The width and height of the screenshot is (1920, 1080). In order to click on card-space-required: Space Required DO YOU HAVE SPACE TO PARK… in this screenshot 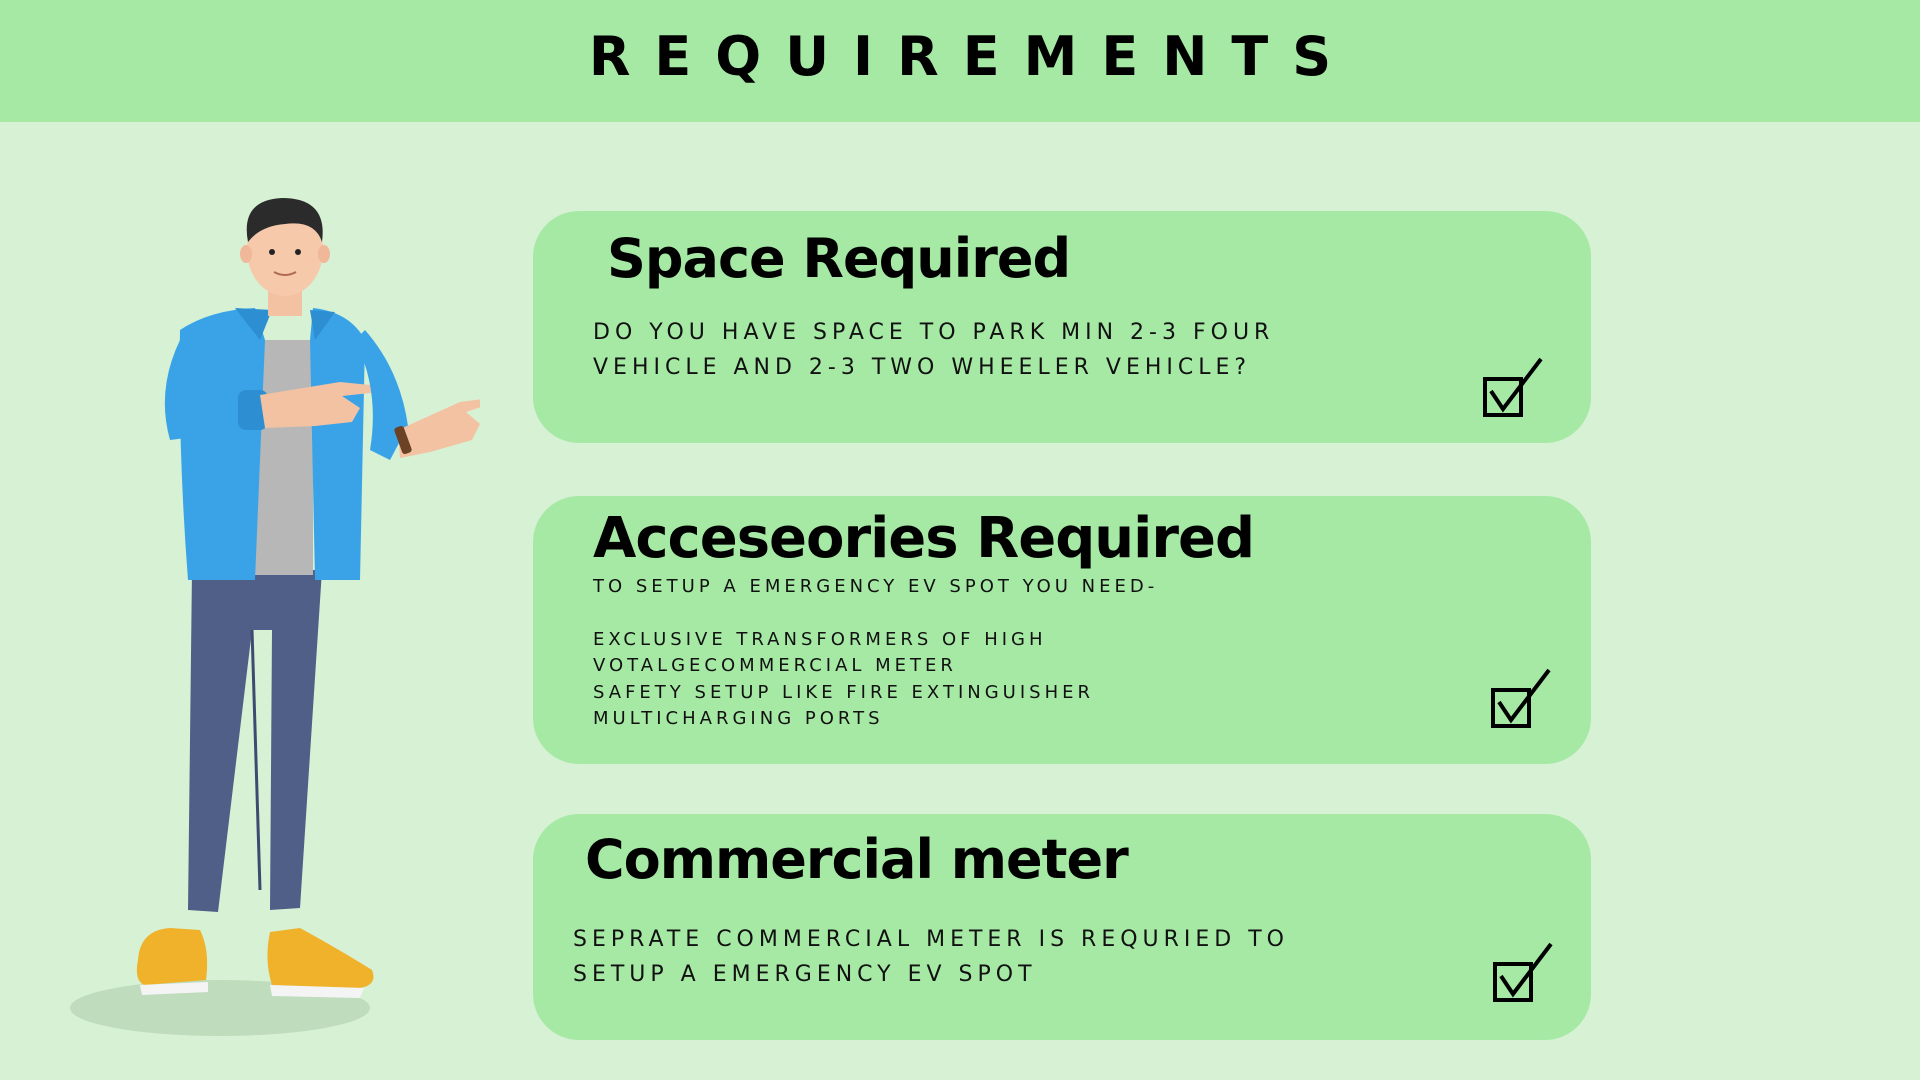, I will do `click(1062, 327)`.